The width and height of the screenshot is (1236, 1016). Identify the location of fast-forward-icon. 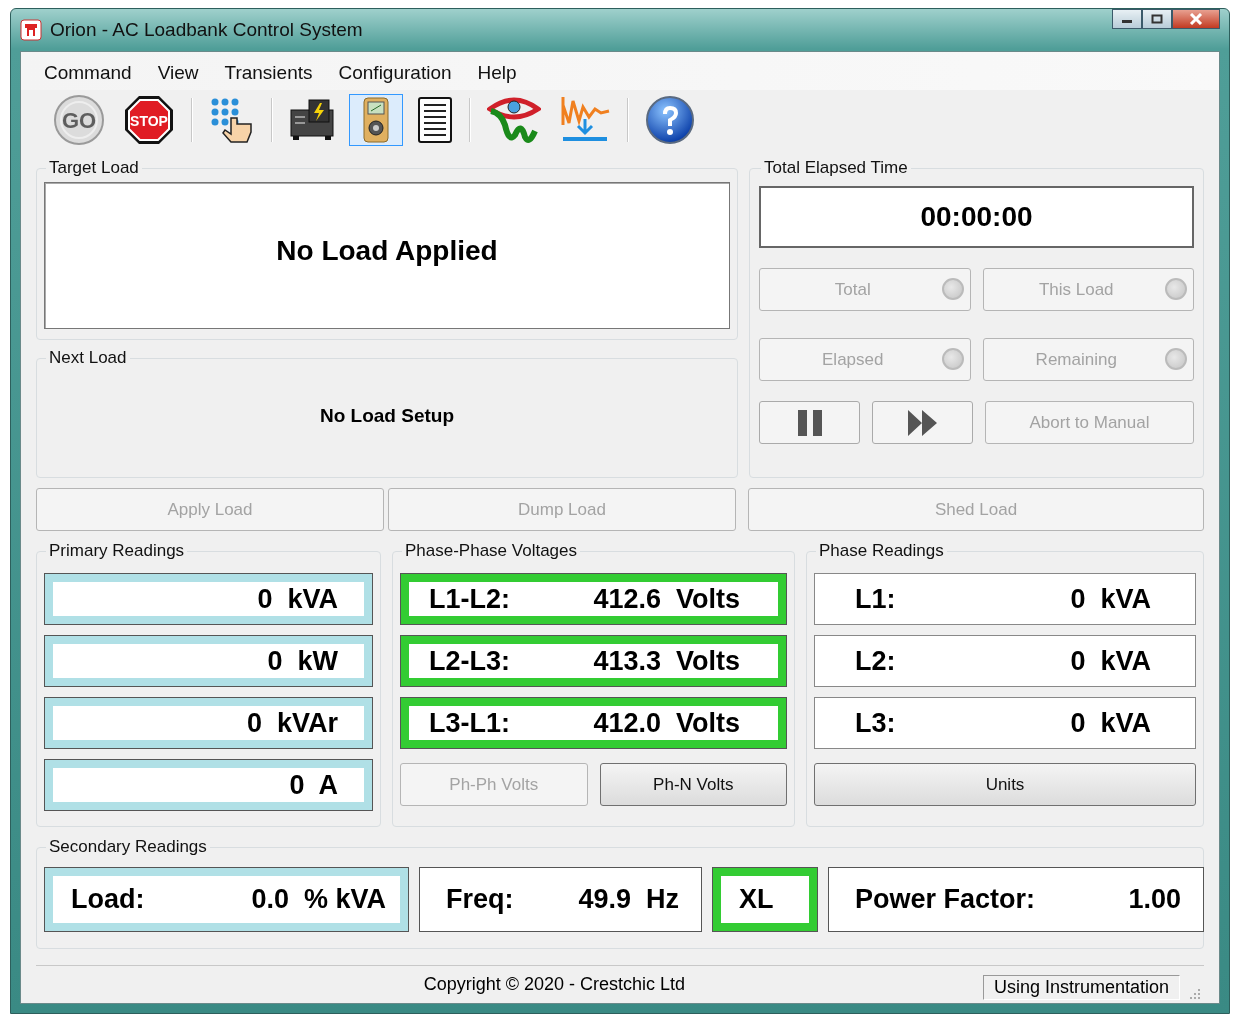
(922, 422).